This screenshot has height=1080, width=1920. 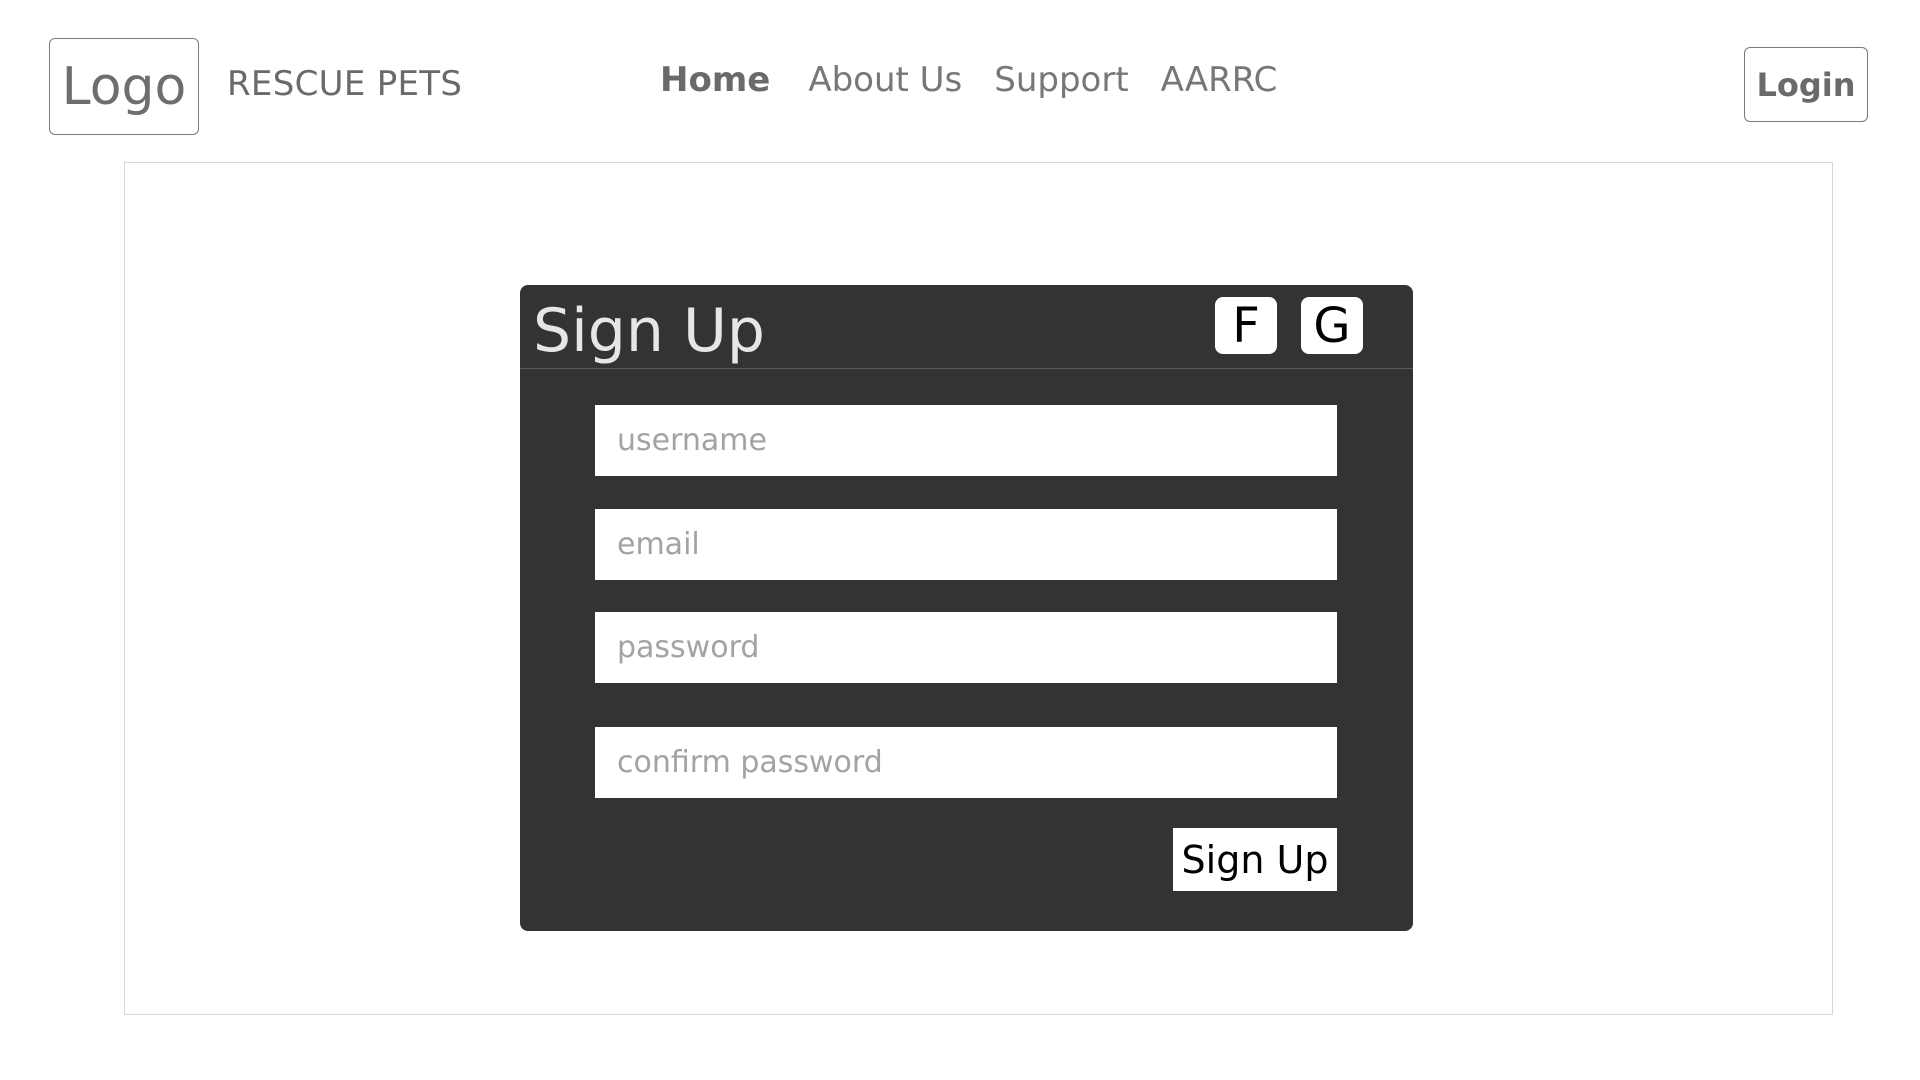 I want to click on login-button: Login, so click(x=1806, y=84).